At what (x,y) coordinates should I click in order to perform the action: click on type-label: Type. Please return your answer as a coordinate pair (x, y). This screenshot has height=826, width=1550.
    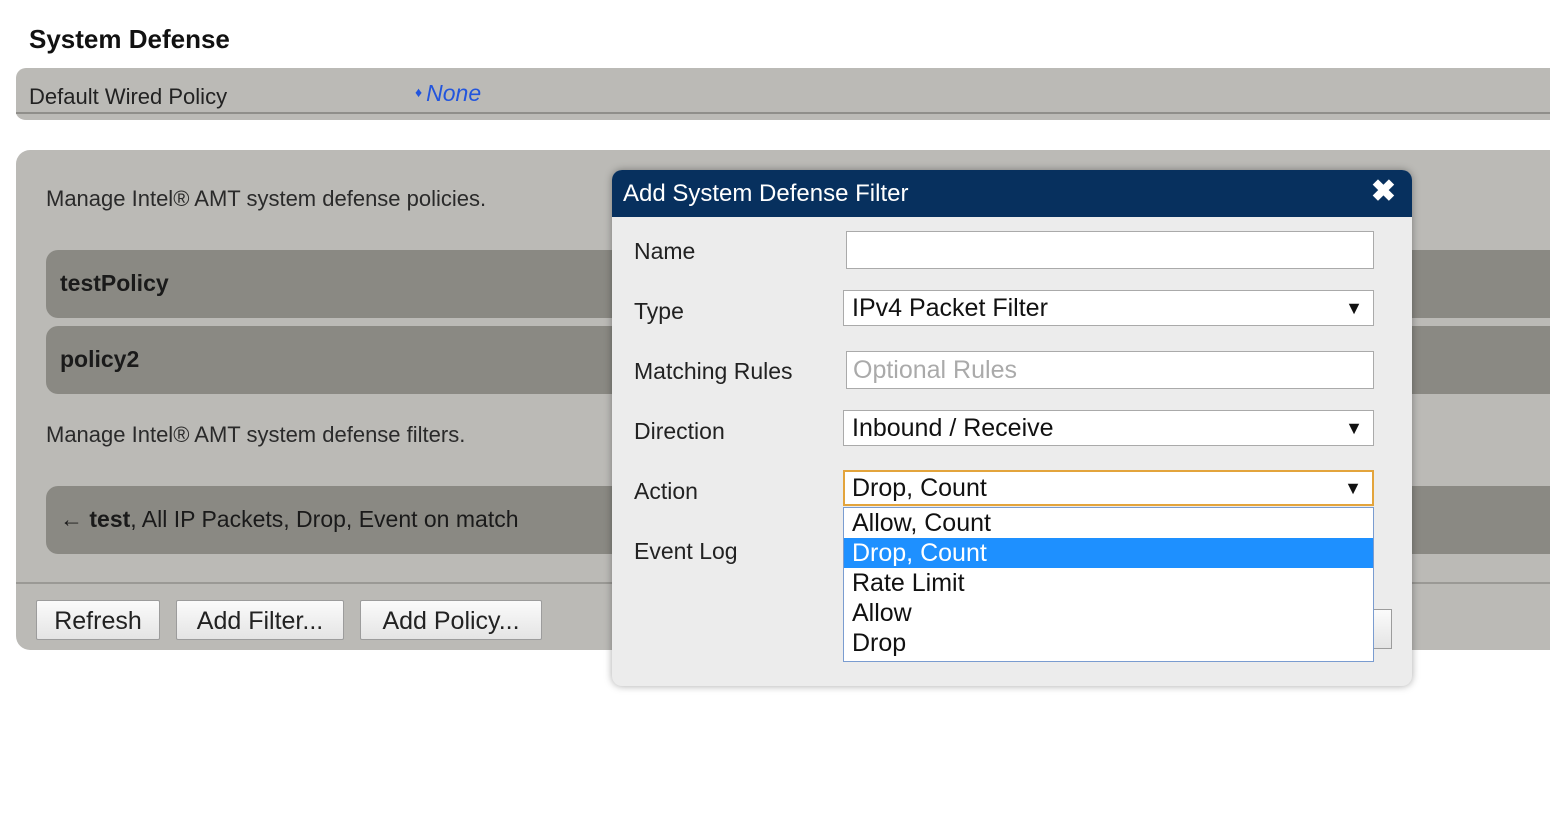
    Looking at the image, I should click on (659, 311).